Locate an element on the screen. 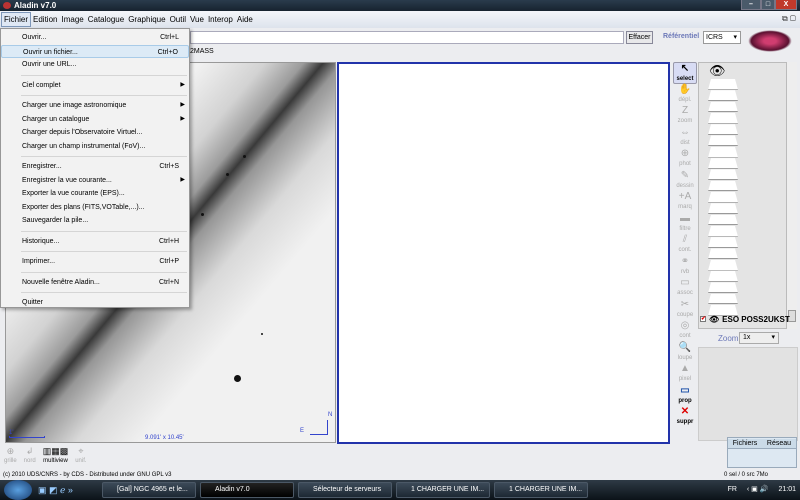 The image size is (800, 500). menu-vue: Vue is located at coordinates (197, 19).